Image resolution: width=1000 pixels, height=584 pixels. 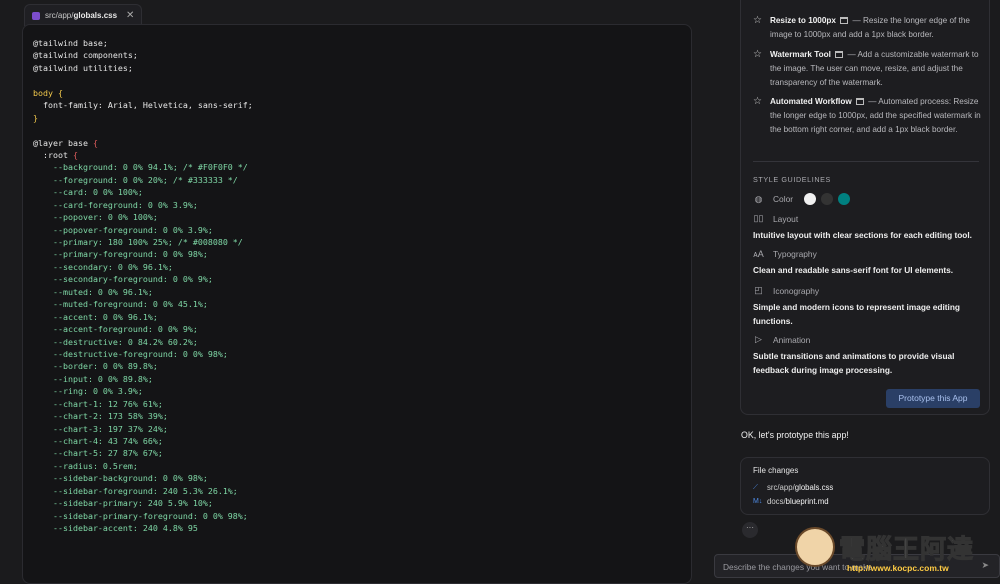 What do you see at coordinates (143, 279) in the screenshot?
I see `code-line: --secondary-foreground: 0 0% 9%;` at bounding box center [143, 279].